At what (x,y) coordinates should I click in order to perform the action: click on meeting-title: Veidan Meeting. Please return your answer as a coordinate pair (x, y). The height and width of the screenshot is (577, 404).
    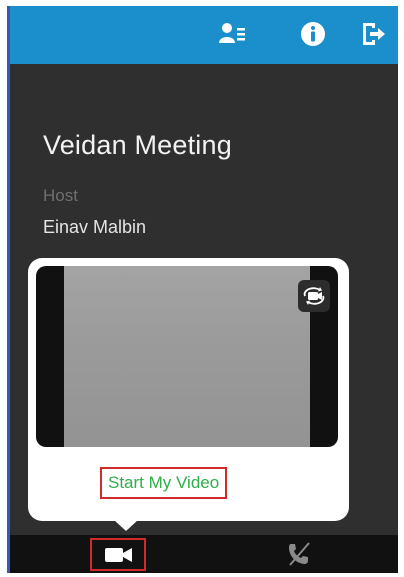
    Looking at the image, I should click on (137, 145).